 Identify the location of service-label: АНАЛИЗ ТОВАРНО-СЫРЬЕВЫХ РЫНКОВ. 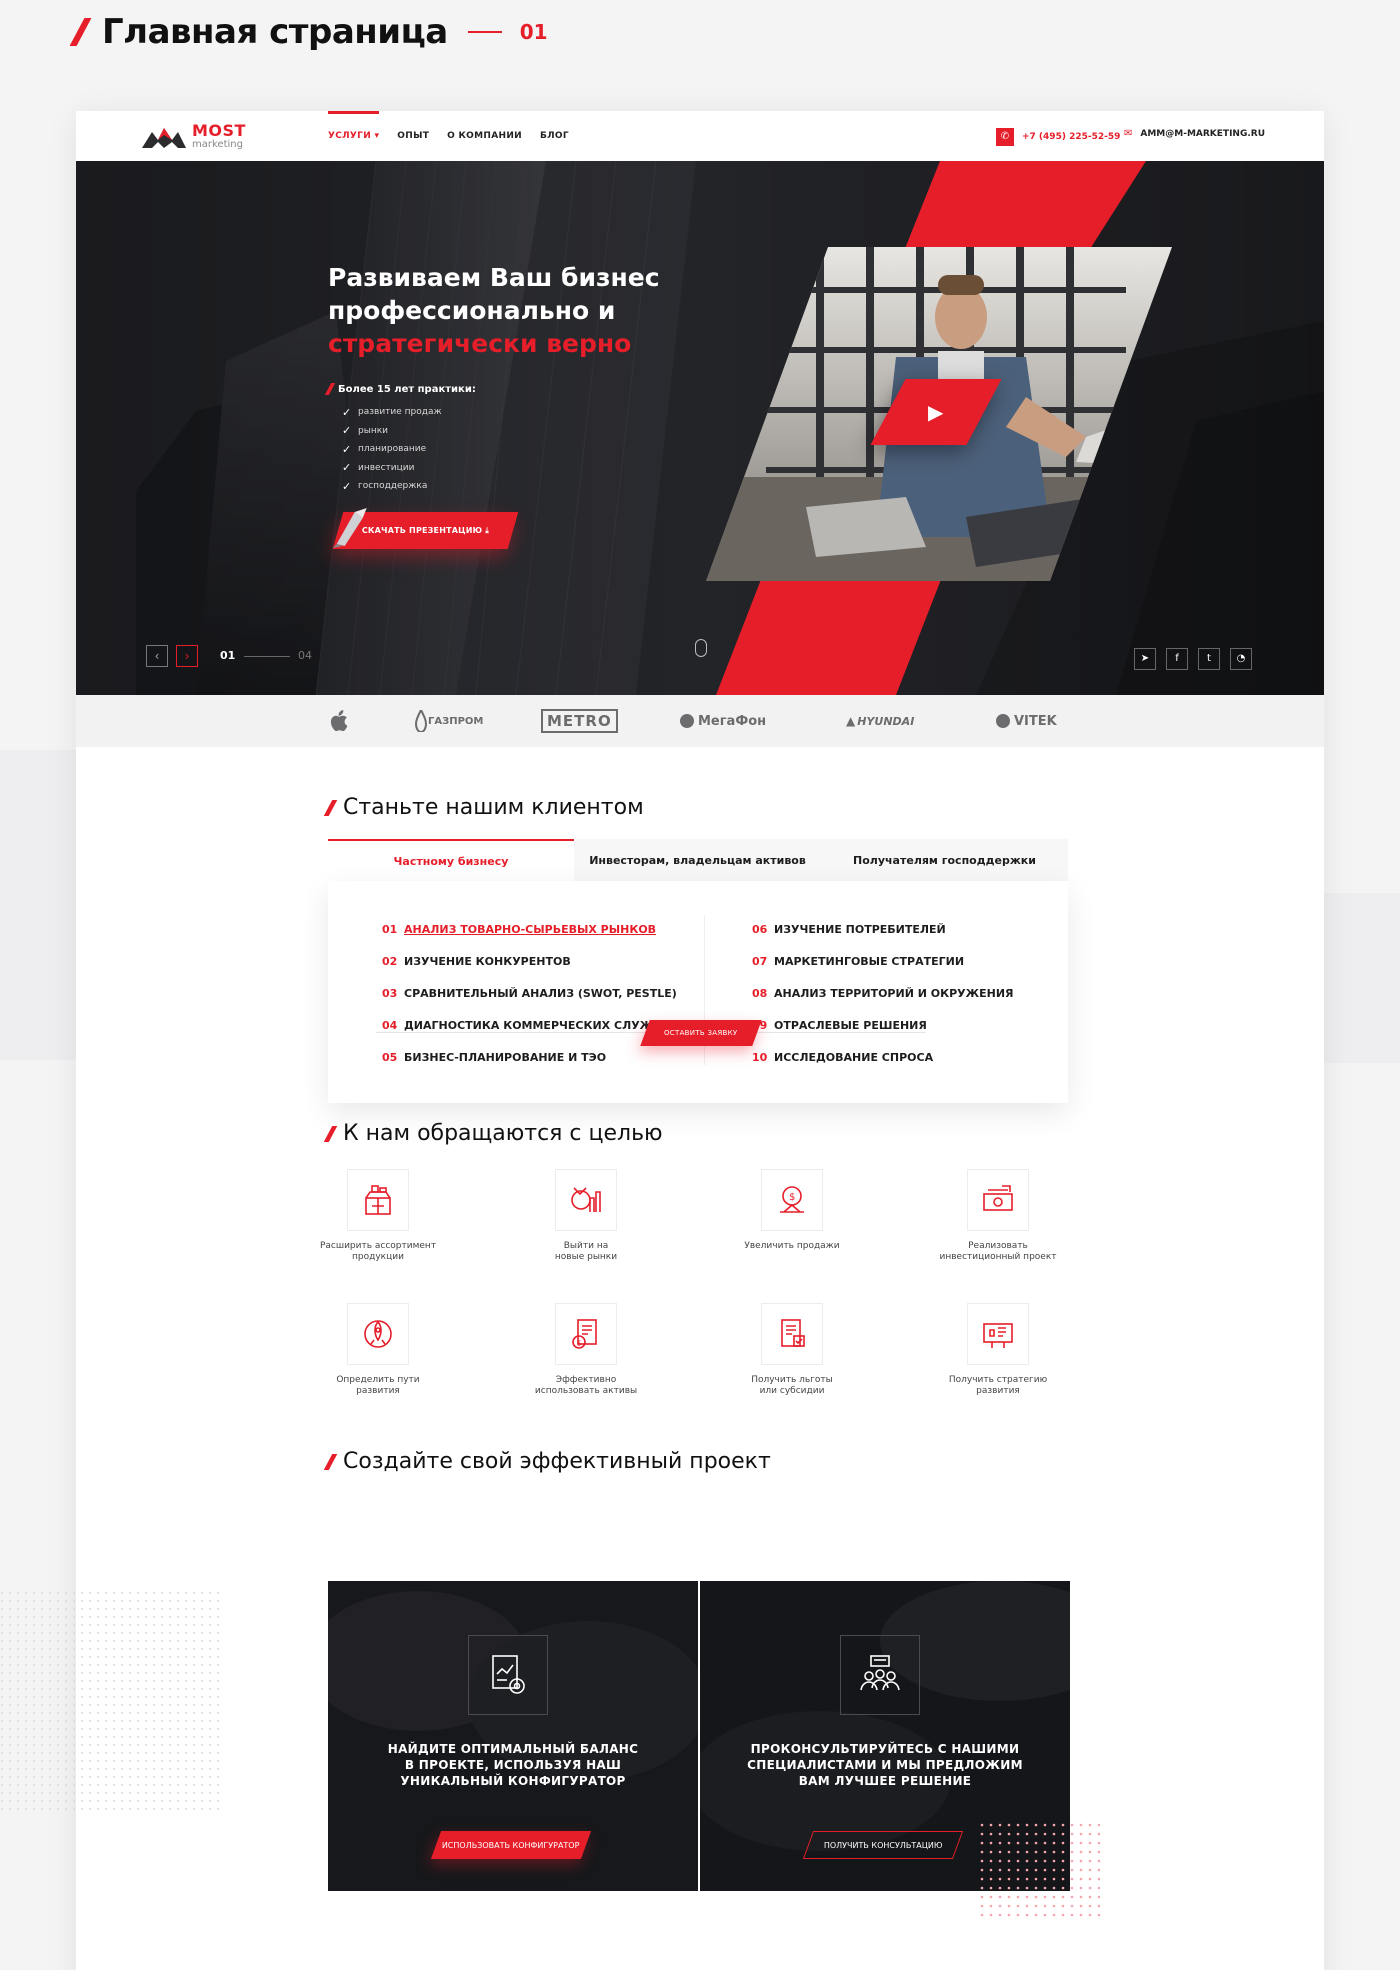
(530, 929).